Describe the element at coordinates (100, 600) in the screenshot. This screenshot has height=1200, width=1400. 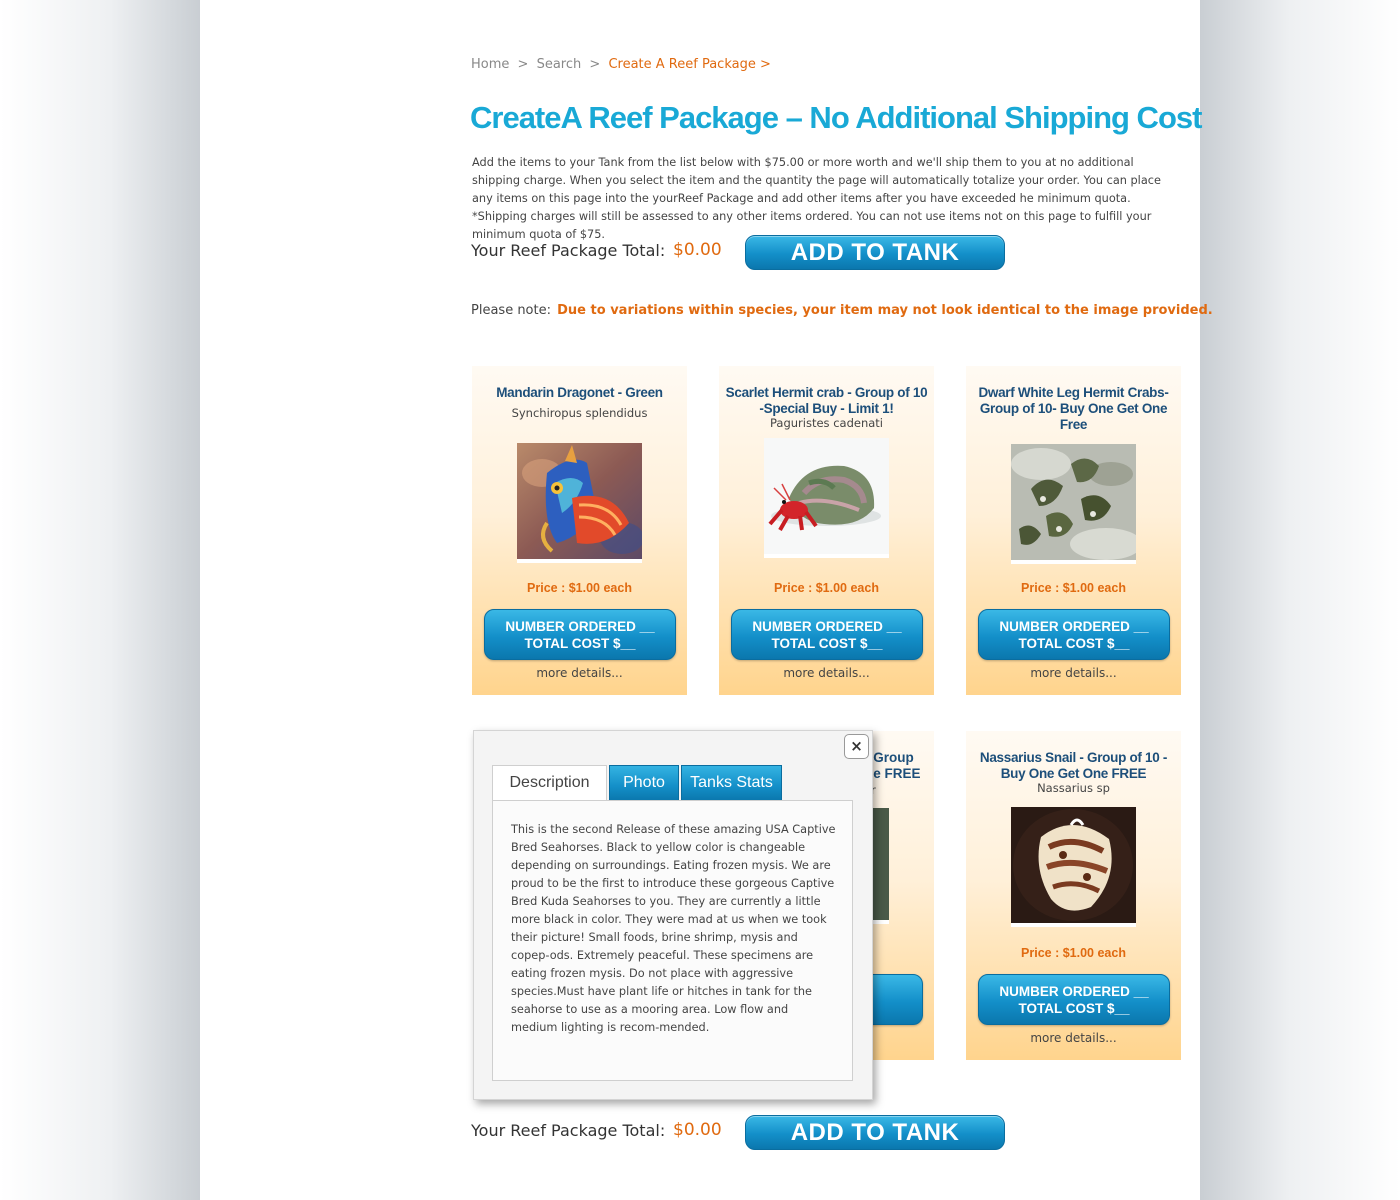
I see `left-shadow` at that location.